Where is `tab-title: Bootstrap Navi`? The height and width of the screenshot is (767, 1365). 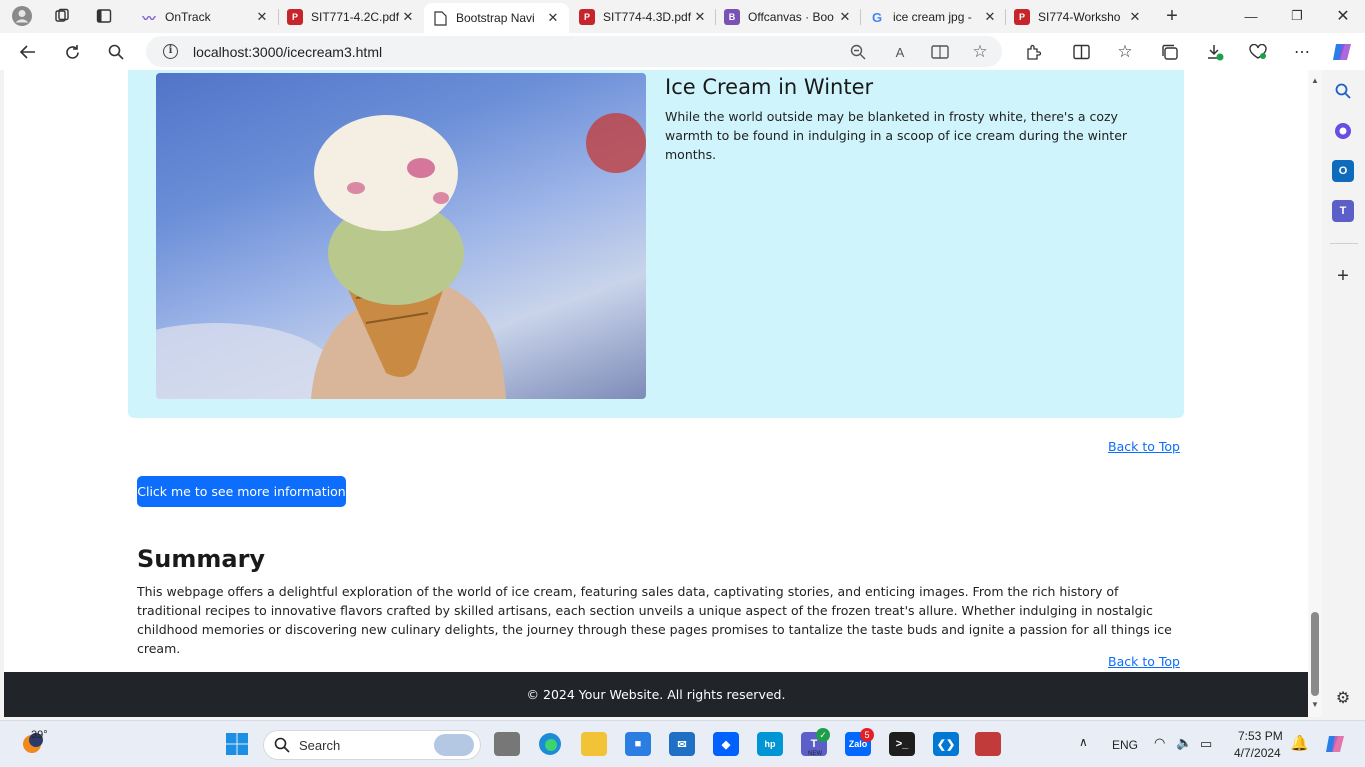
tab-title: Bootstrap Navi is located at coordinates (495, 18).